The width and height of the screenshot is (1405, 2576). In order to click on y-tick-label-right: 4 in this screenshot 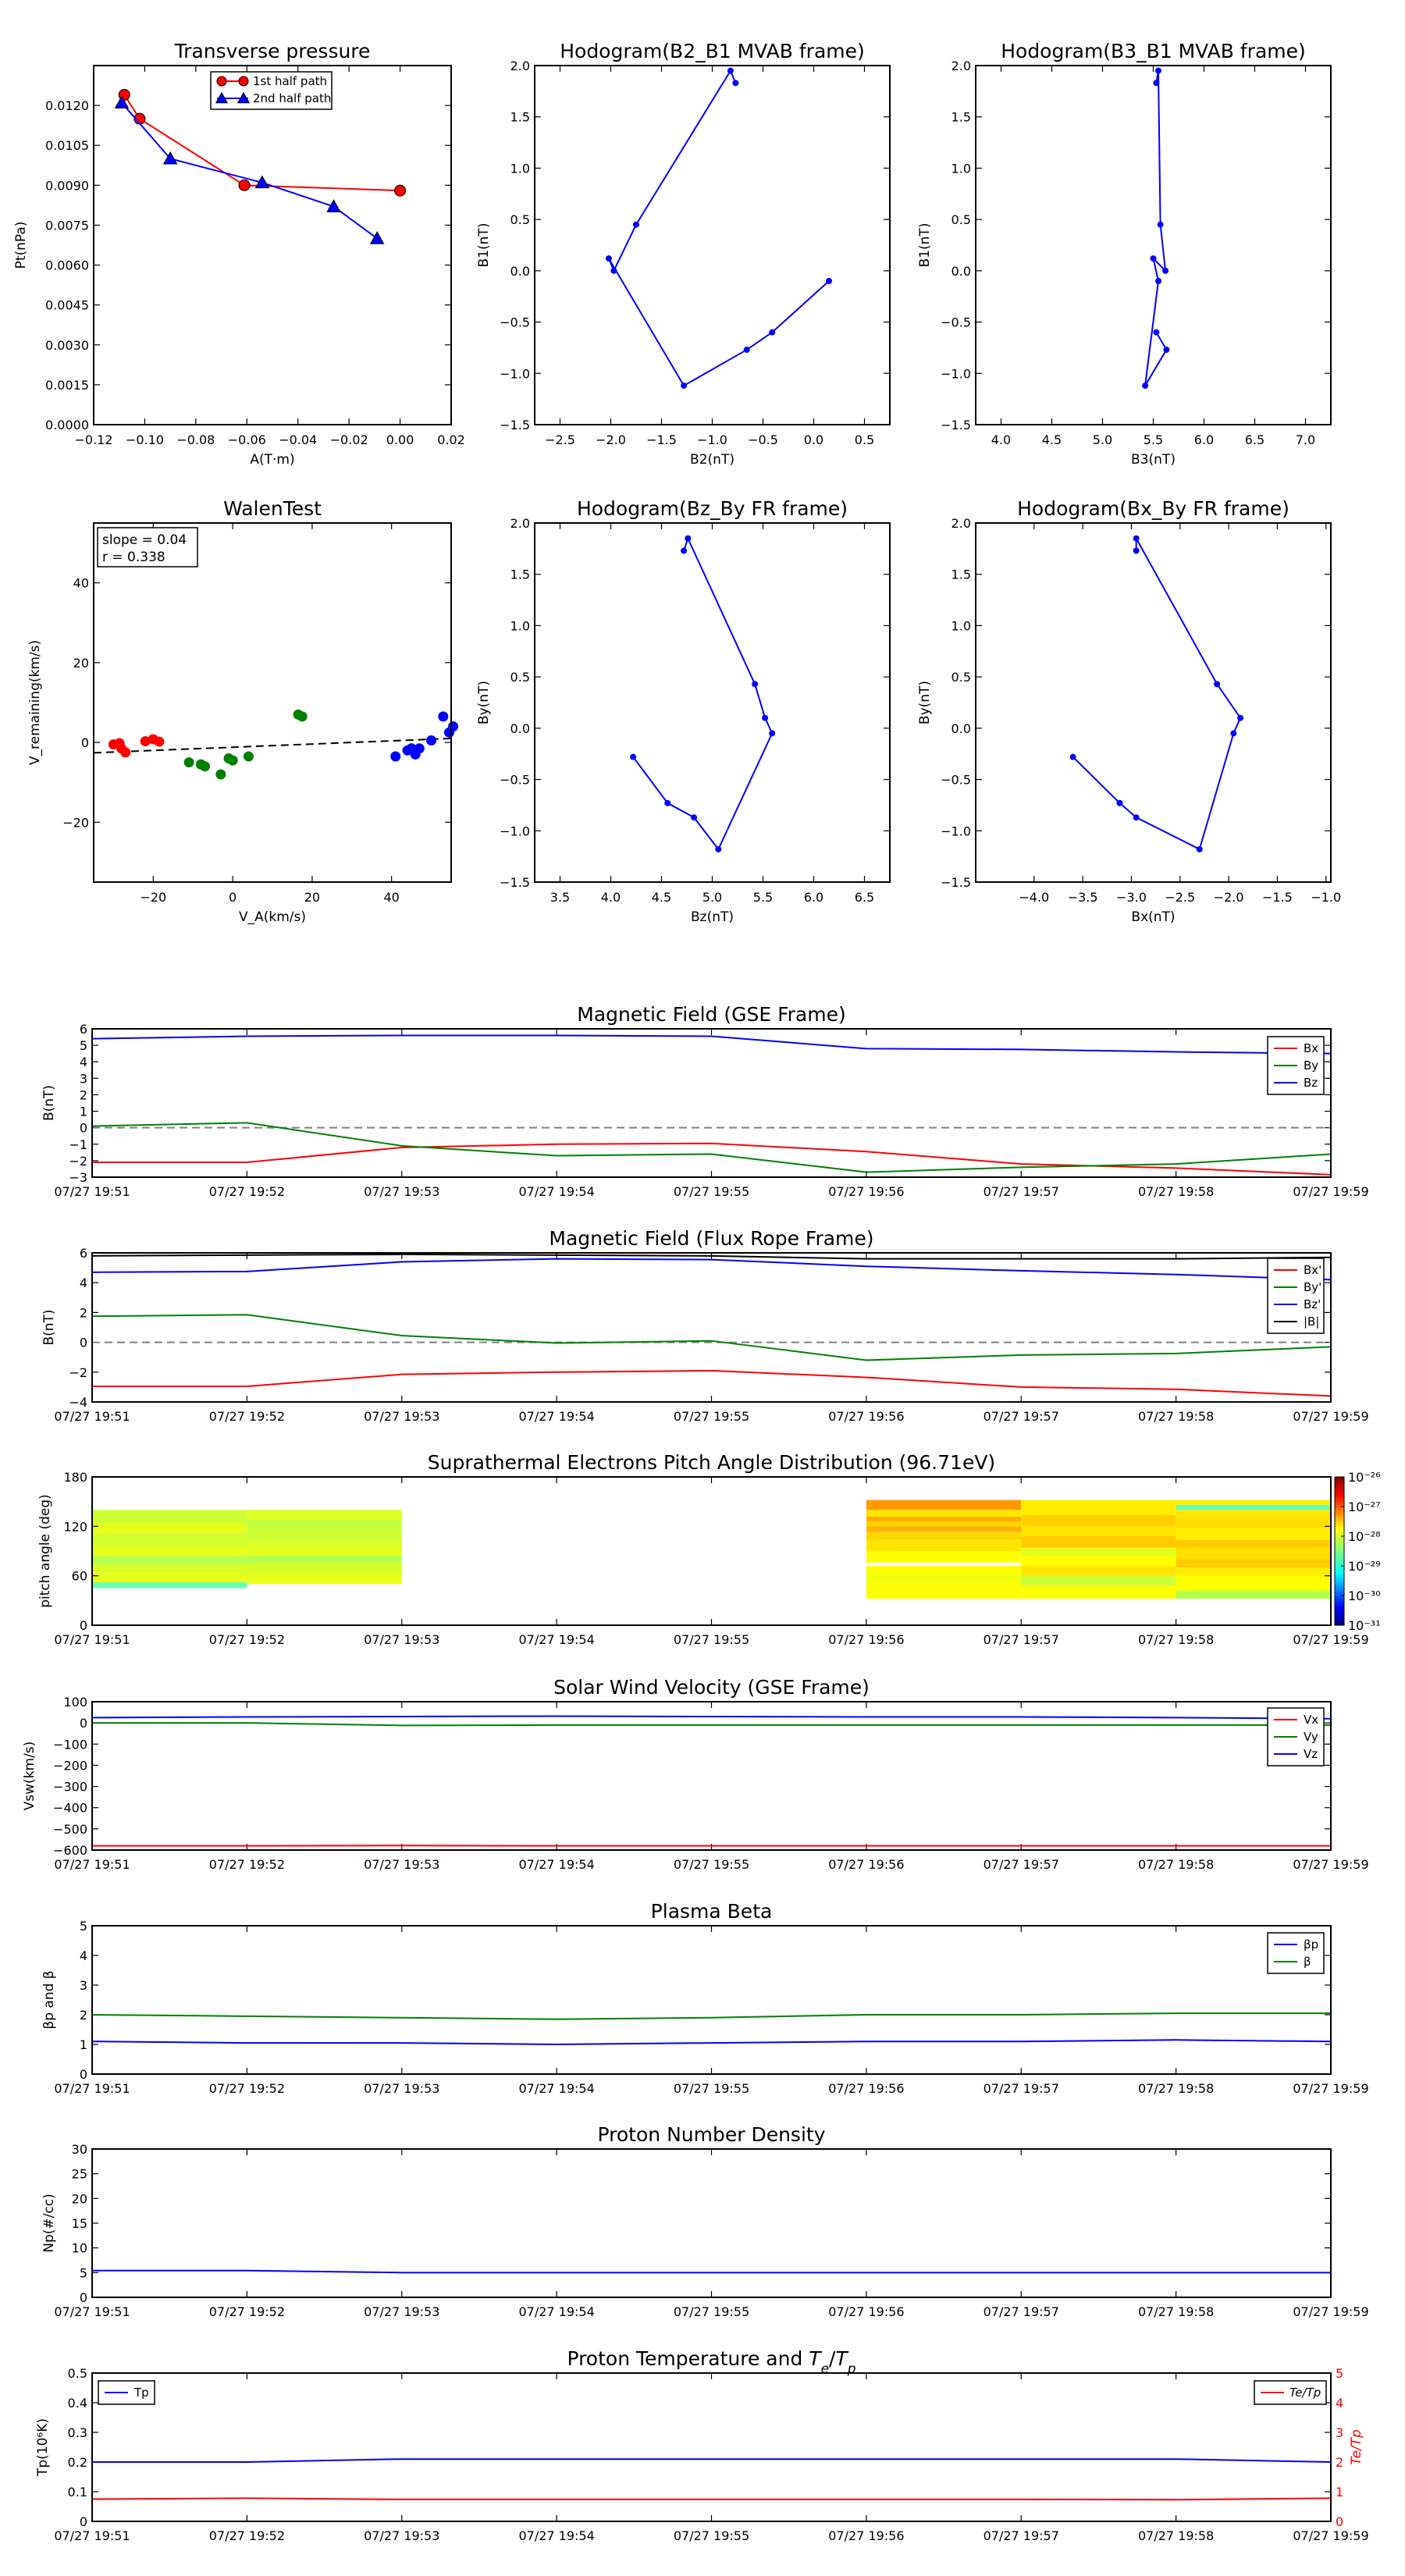, I will do `click(1340, 2403)`.